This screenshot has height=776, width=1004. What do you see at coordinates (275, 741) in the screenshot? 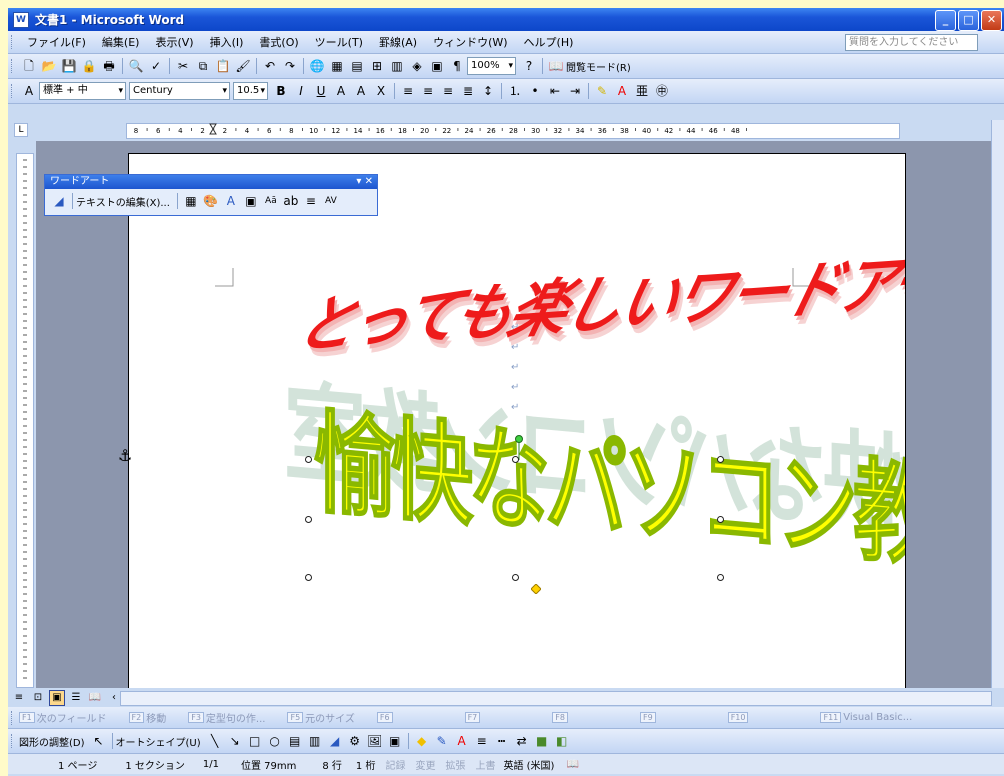
I see `oval-icon: ○` at bounding box center [275, 741].